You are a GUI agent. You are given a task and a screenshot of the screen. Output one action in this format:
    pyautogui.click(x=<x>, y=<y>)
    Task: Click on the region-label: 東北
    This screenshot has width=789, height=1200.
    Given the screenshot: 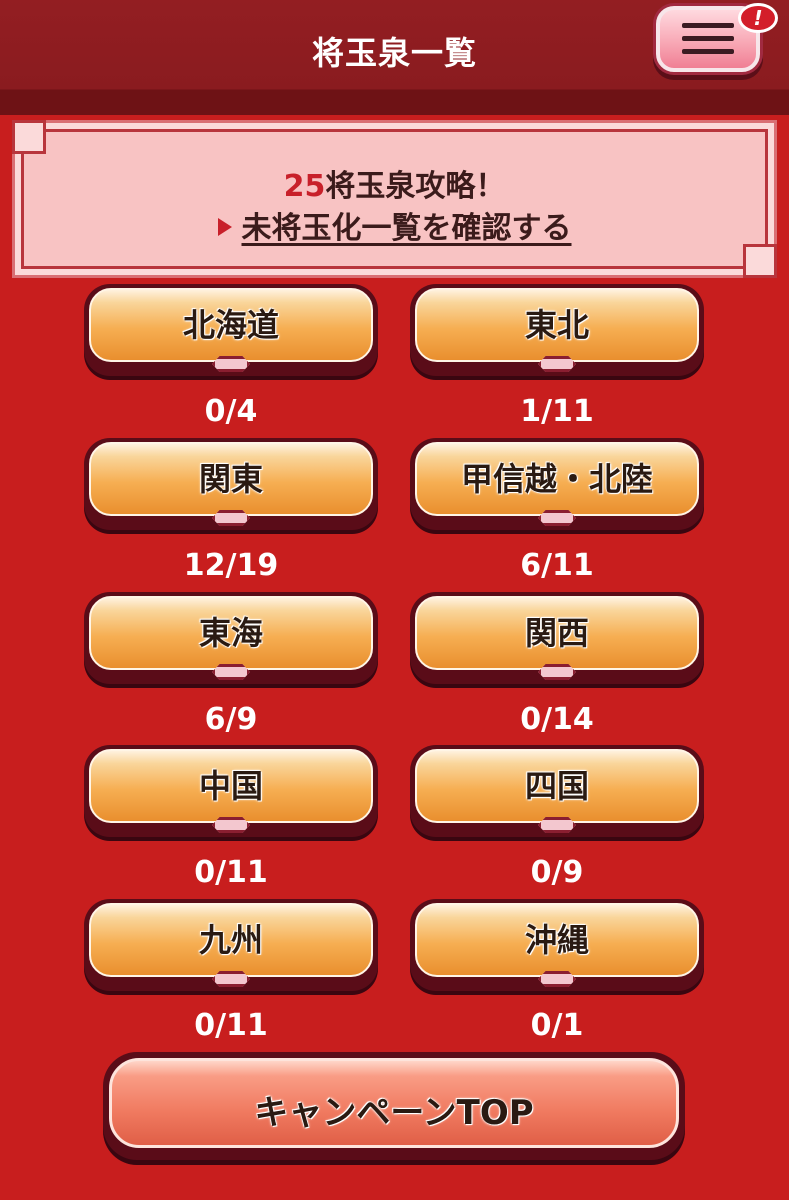 What is the action you would take?
    pyautogui.click(x=556, y=325)
    